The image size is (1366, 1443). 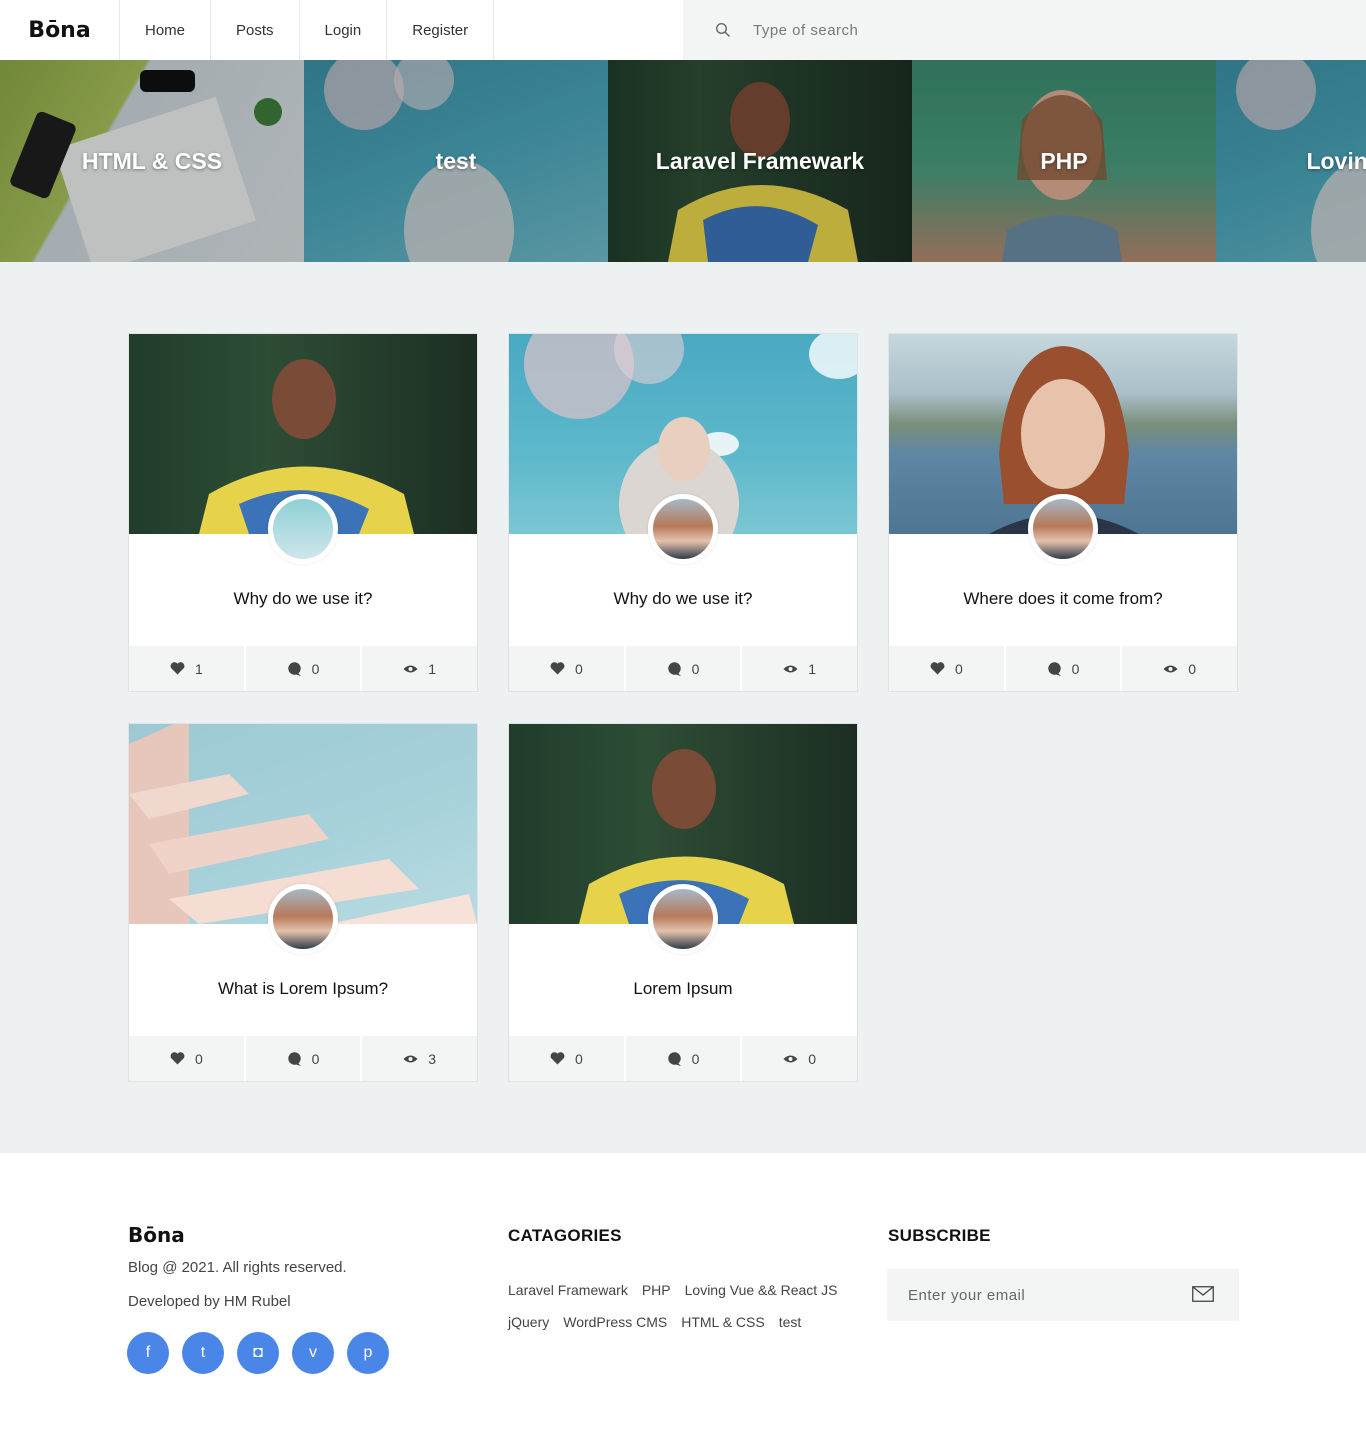 I want to click on nav-posts: Posts, so click(x=255, y=30).